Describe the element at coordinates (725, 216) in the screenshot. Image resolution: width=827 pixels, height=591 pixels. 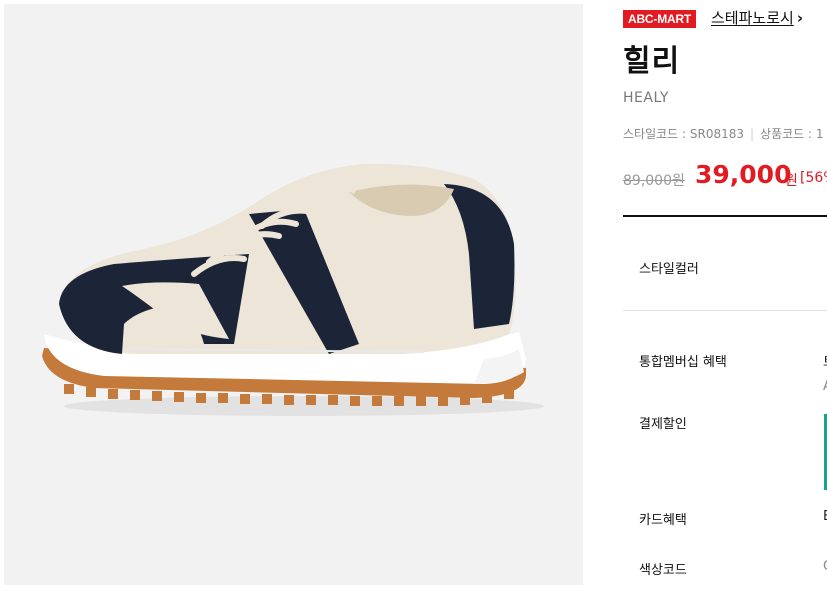
I see `section-divider` at that location.